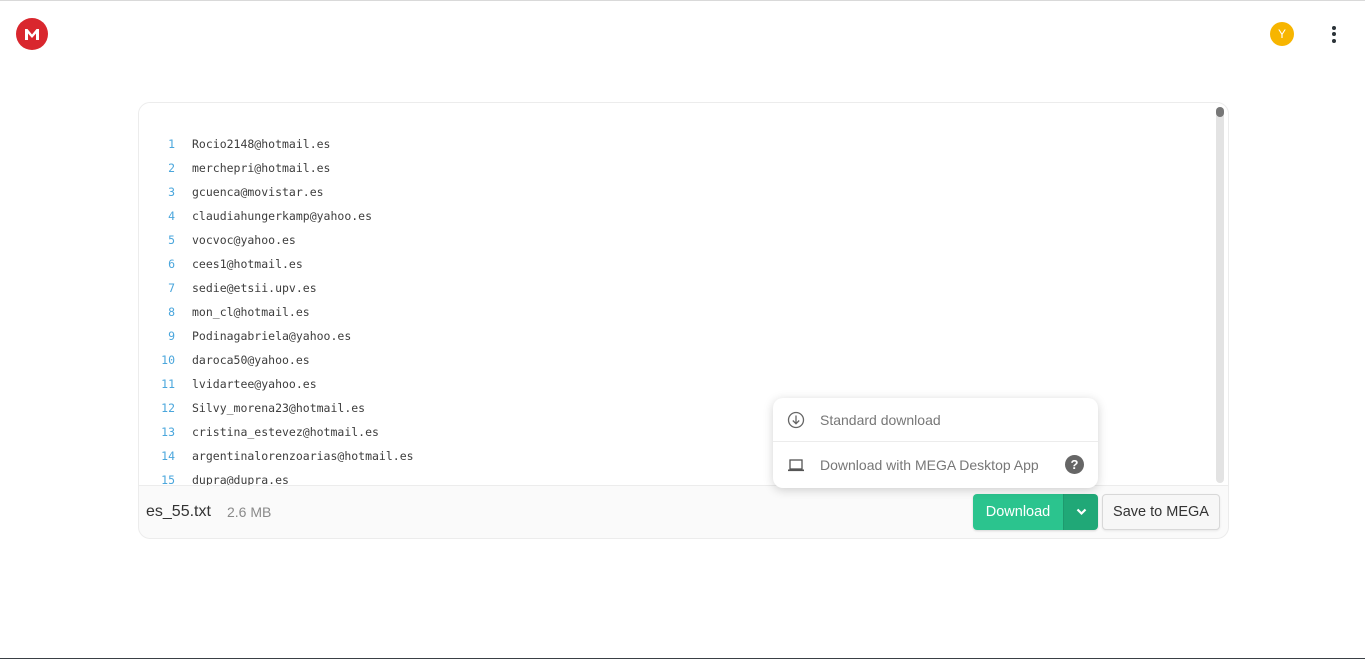  What do you see at coordinates (674, 336) in the screenshot?
I see `code-line: 9 Podinagabriela@yahoo.es` at bounding box center [674, 336].